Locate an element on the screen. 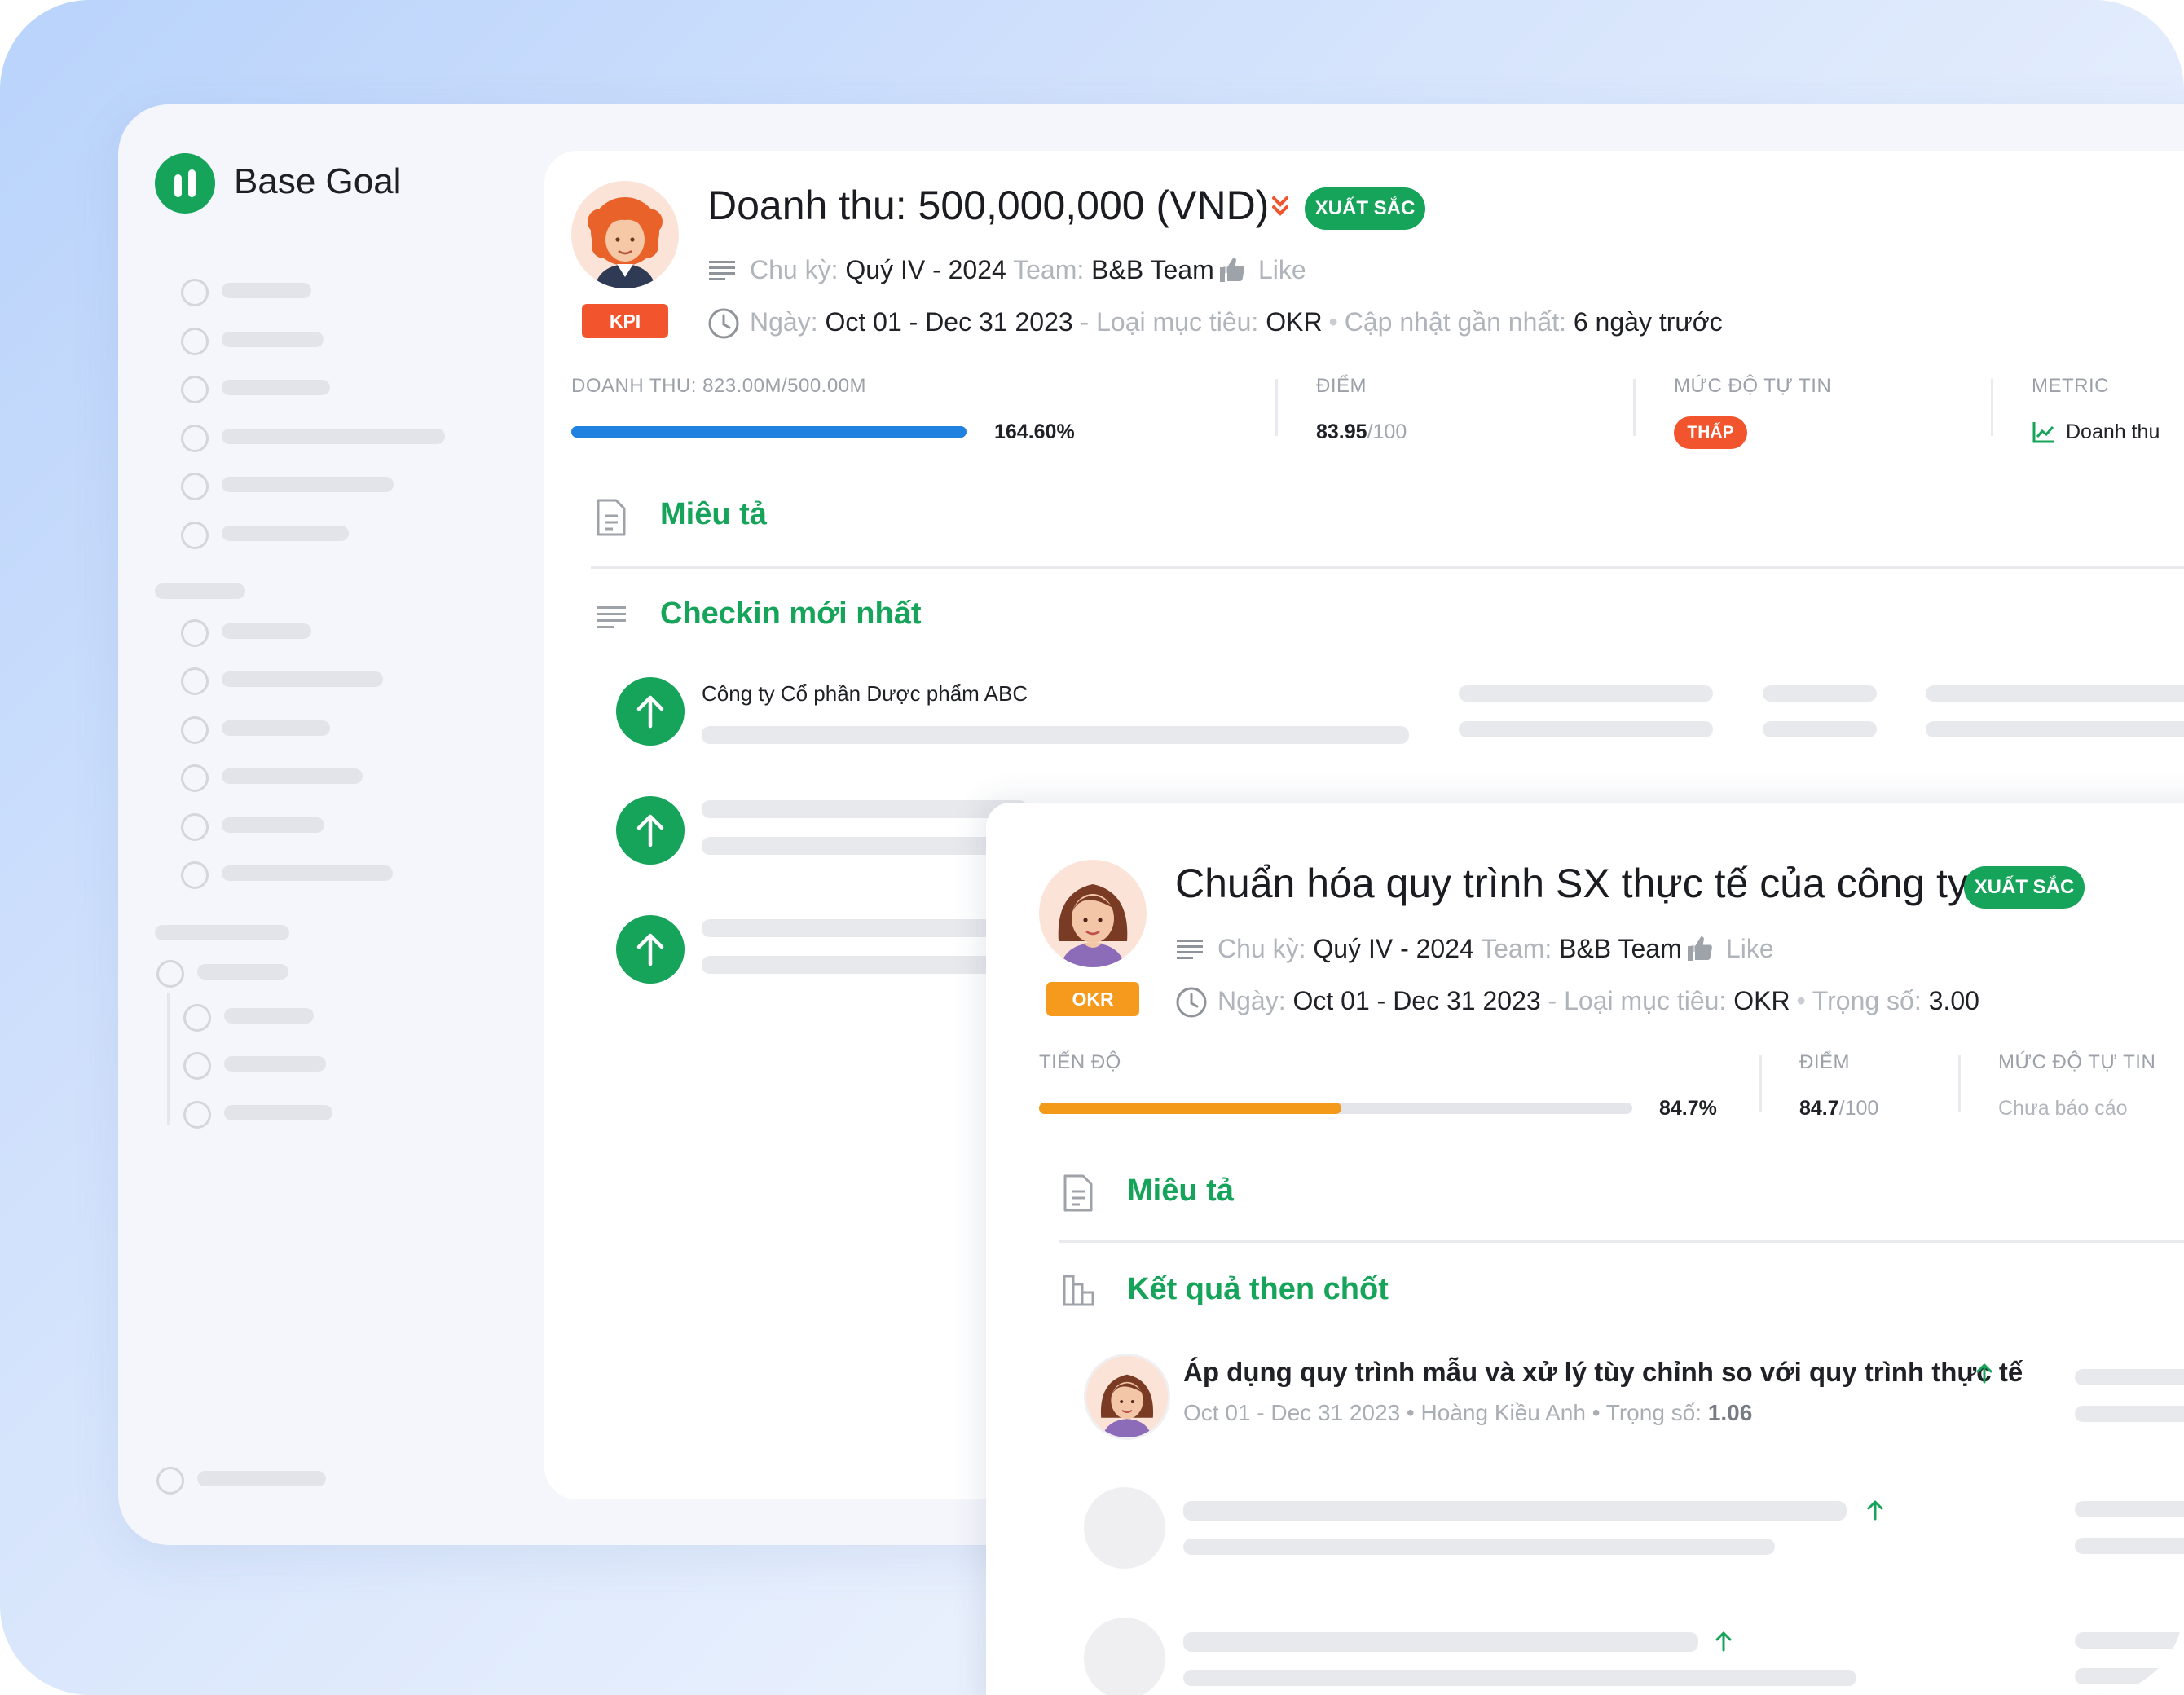 The width and height of the screenshot is (2184, 1695). cycle-label: Chu kỳ: is located at coordinates (794, 269).